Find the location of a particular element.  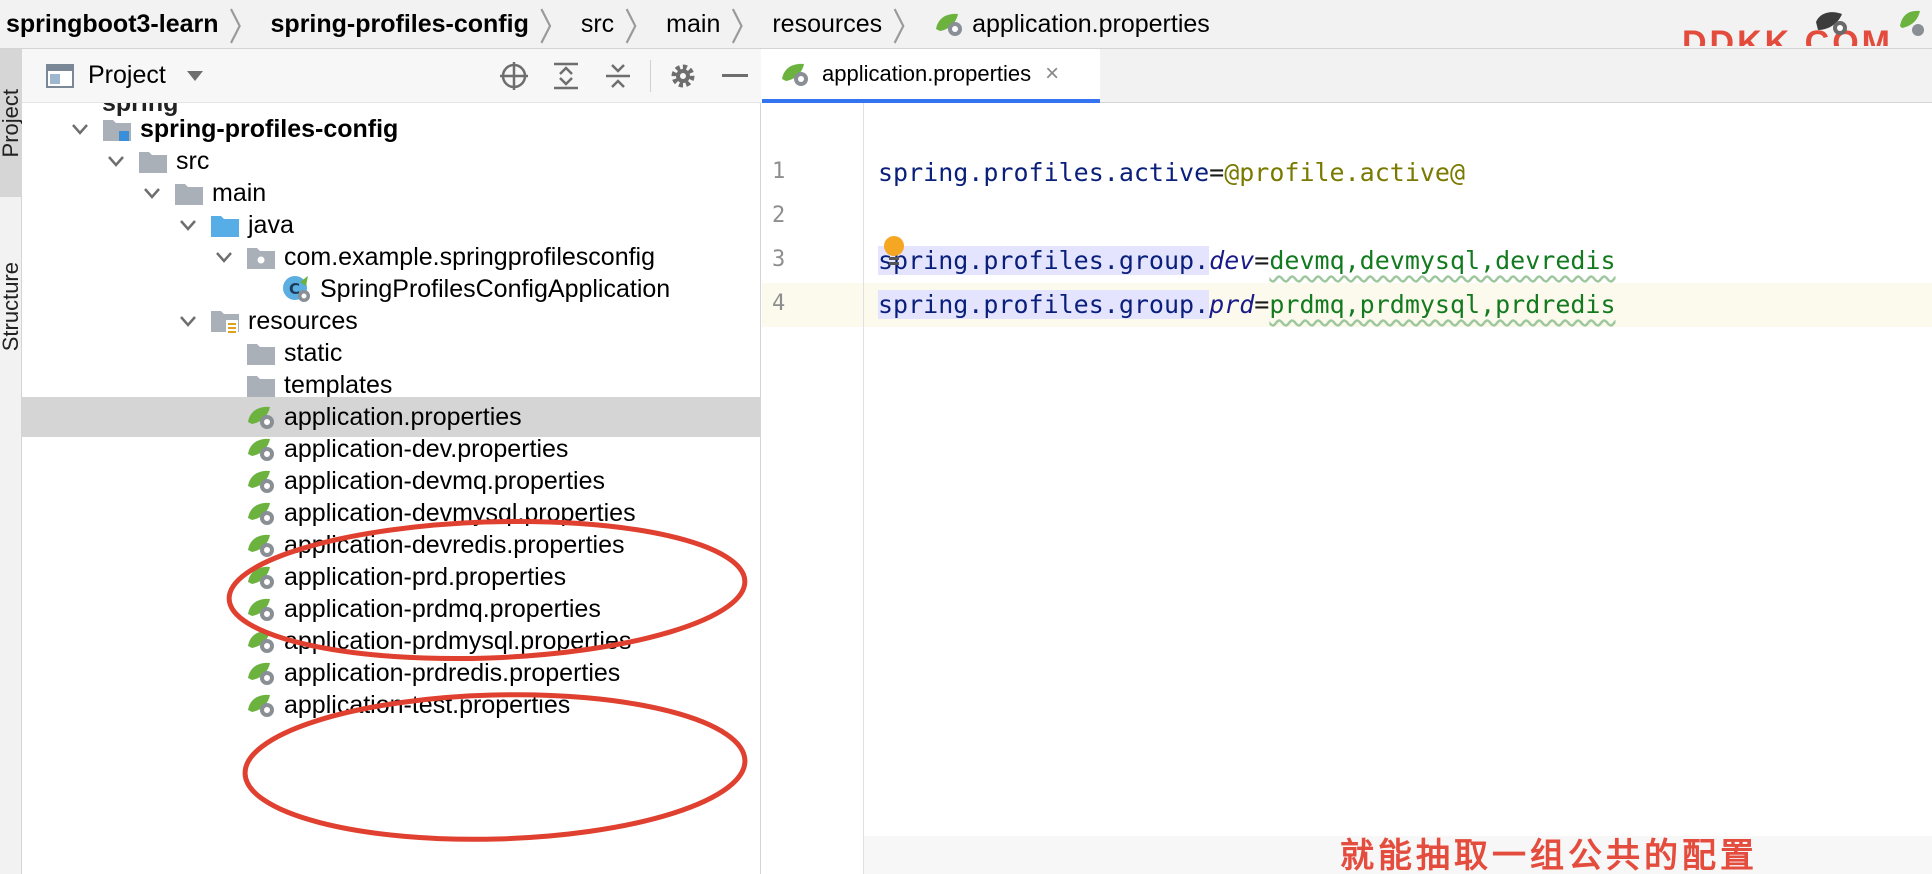

editor-tab-application-properties: application.properties × is located at coordinates (931, 76).